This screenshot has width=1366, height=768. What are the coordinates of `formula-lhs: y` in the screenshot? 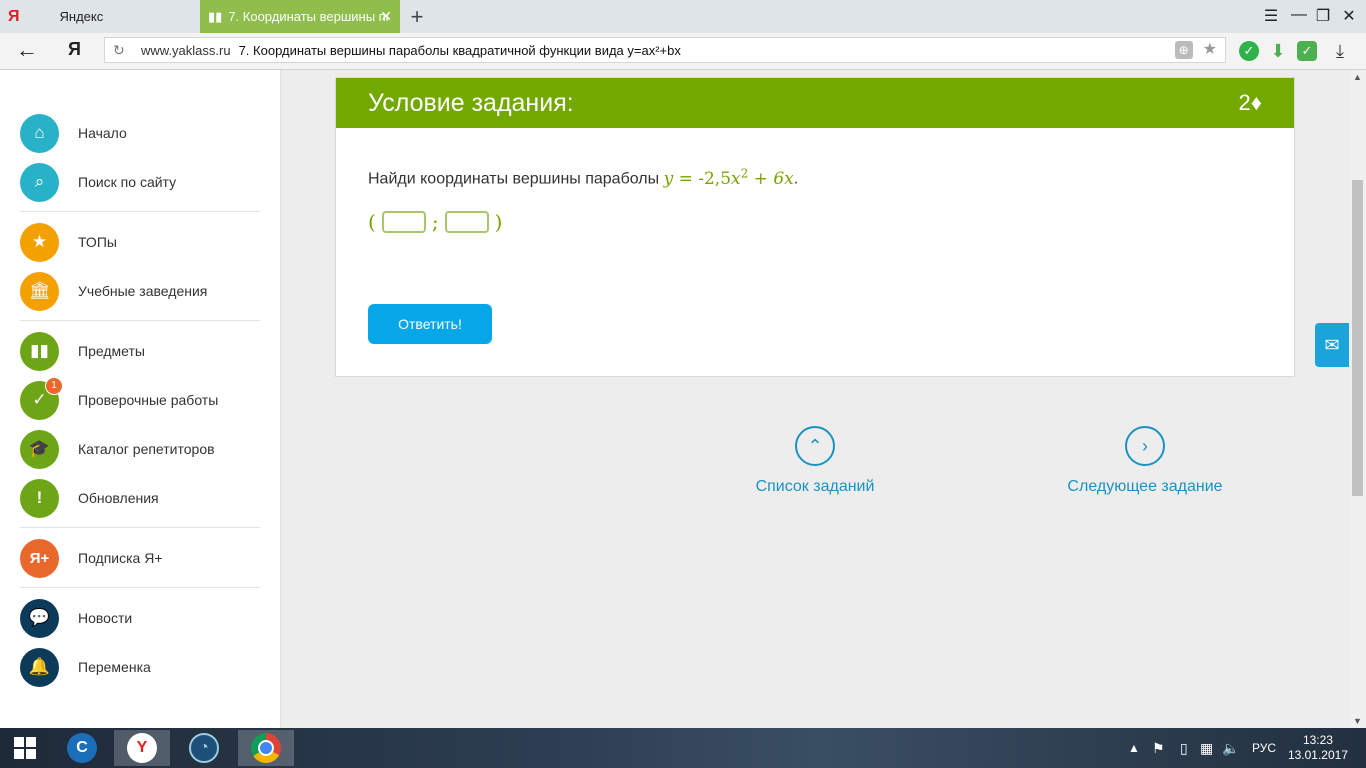 It's located at (668, 178).